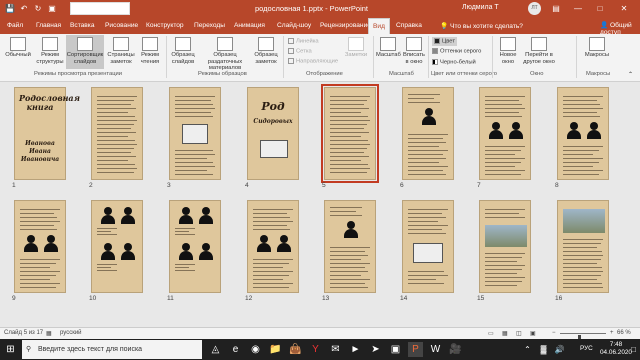 The image size is (640, 360). What do you see at coordinates (481, 26) in the screenshot?
I see `tell-me-search: 💡 Что вы хотите сделать?` at bounding box center [481, 26].